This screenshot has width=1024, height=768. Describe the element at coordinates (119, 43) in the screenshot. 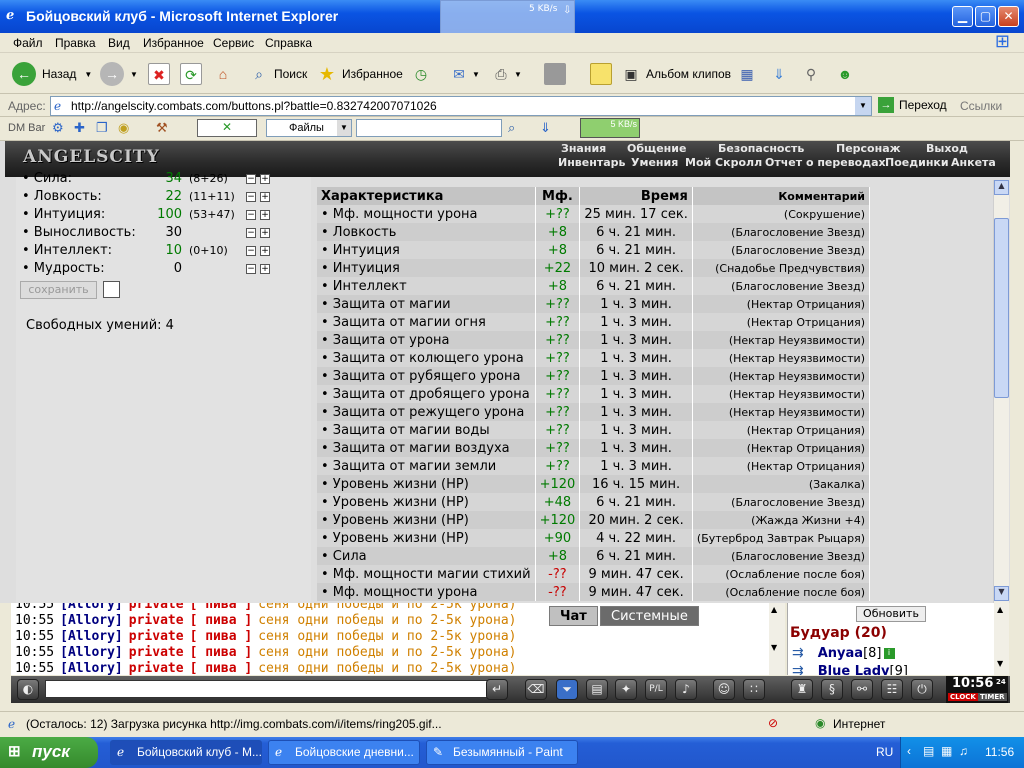

I see `menu-view: Вид` at that location.